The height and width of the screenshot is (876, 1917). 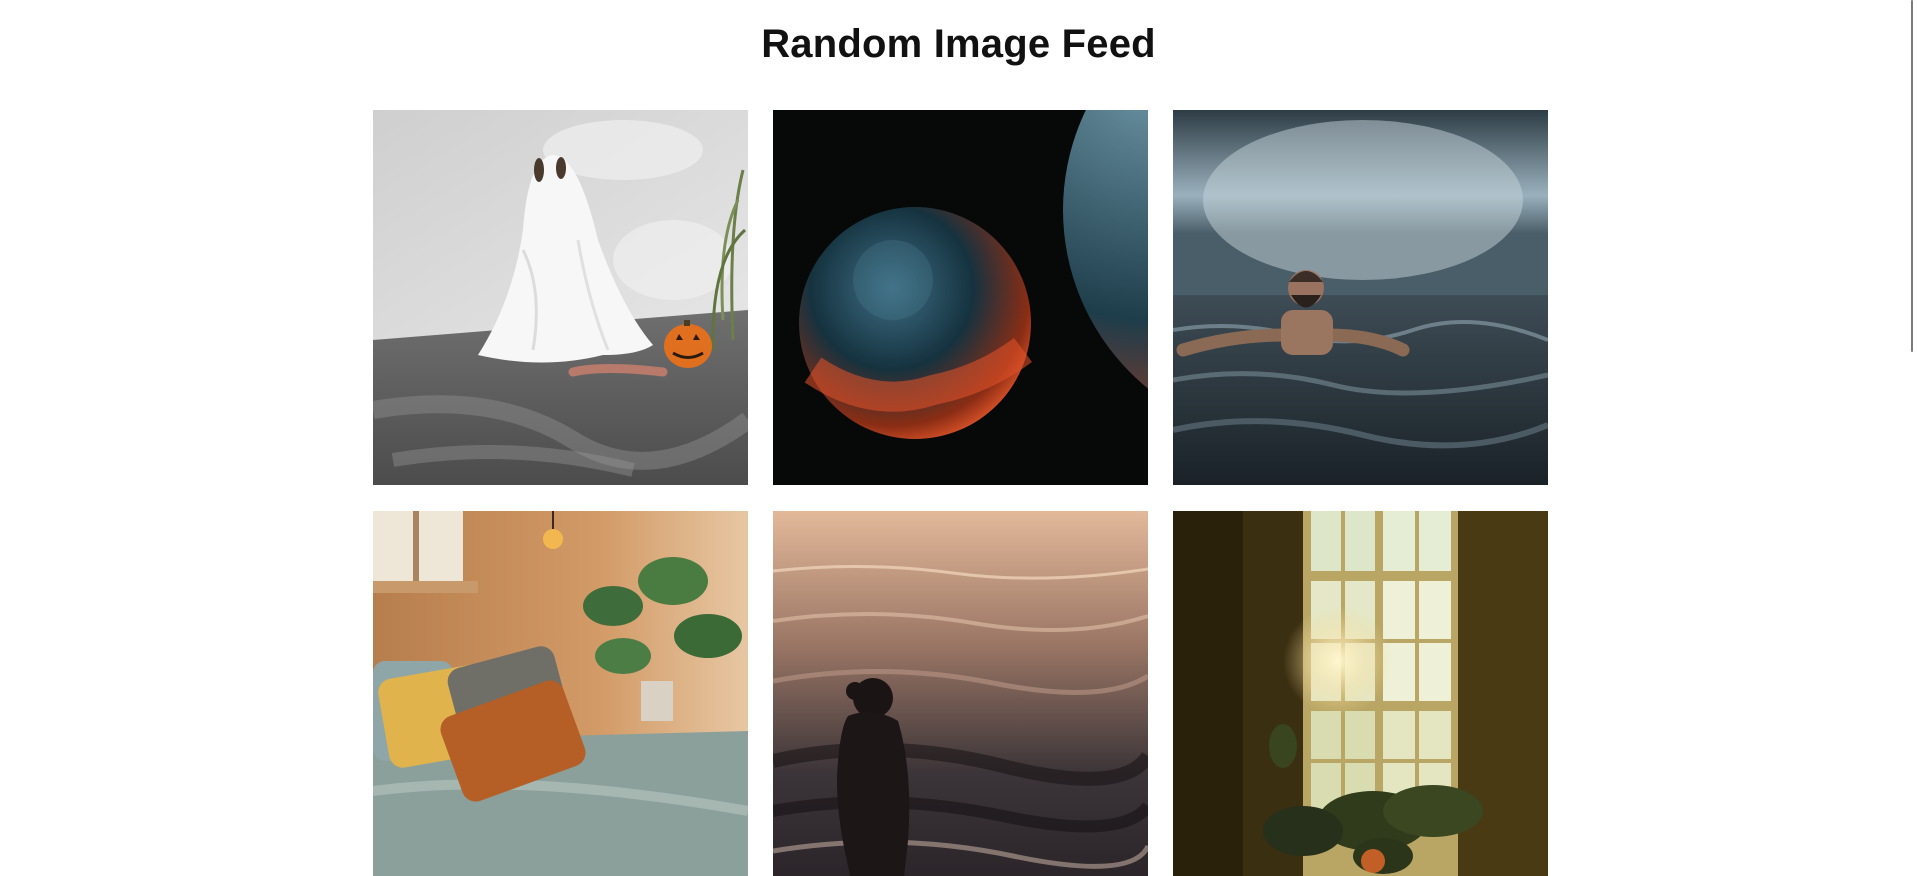 What do you see at coordinates (1910, 438) in the screenshot?
I see `scrollbar` at bounding box center [1910, 438].